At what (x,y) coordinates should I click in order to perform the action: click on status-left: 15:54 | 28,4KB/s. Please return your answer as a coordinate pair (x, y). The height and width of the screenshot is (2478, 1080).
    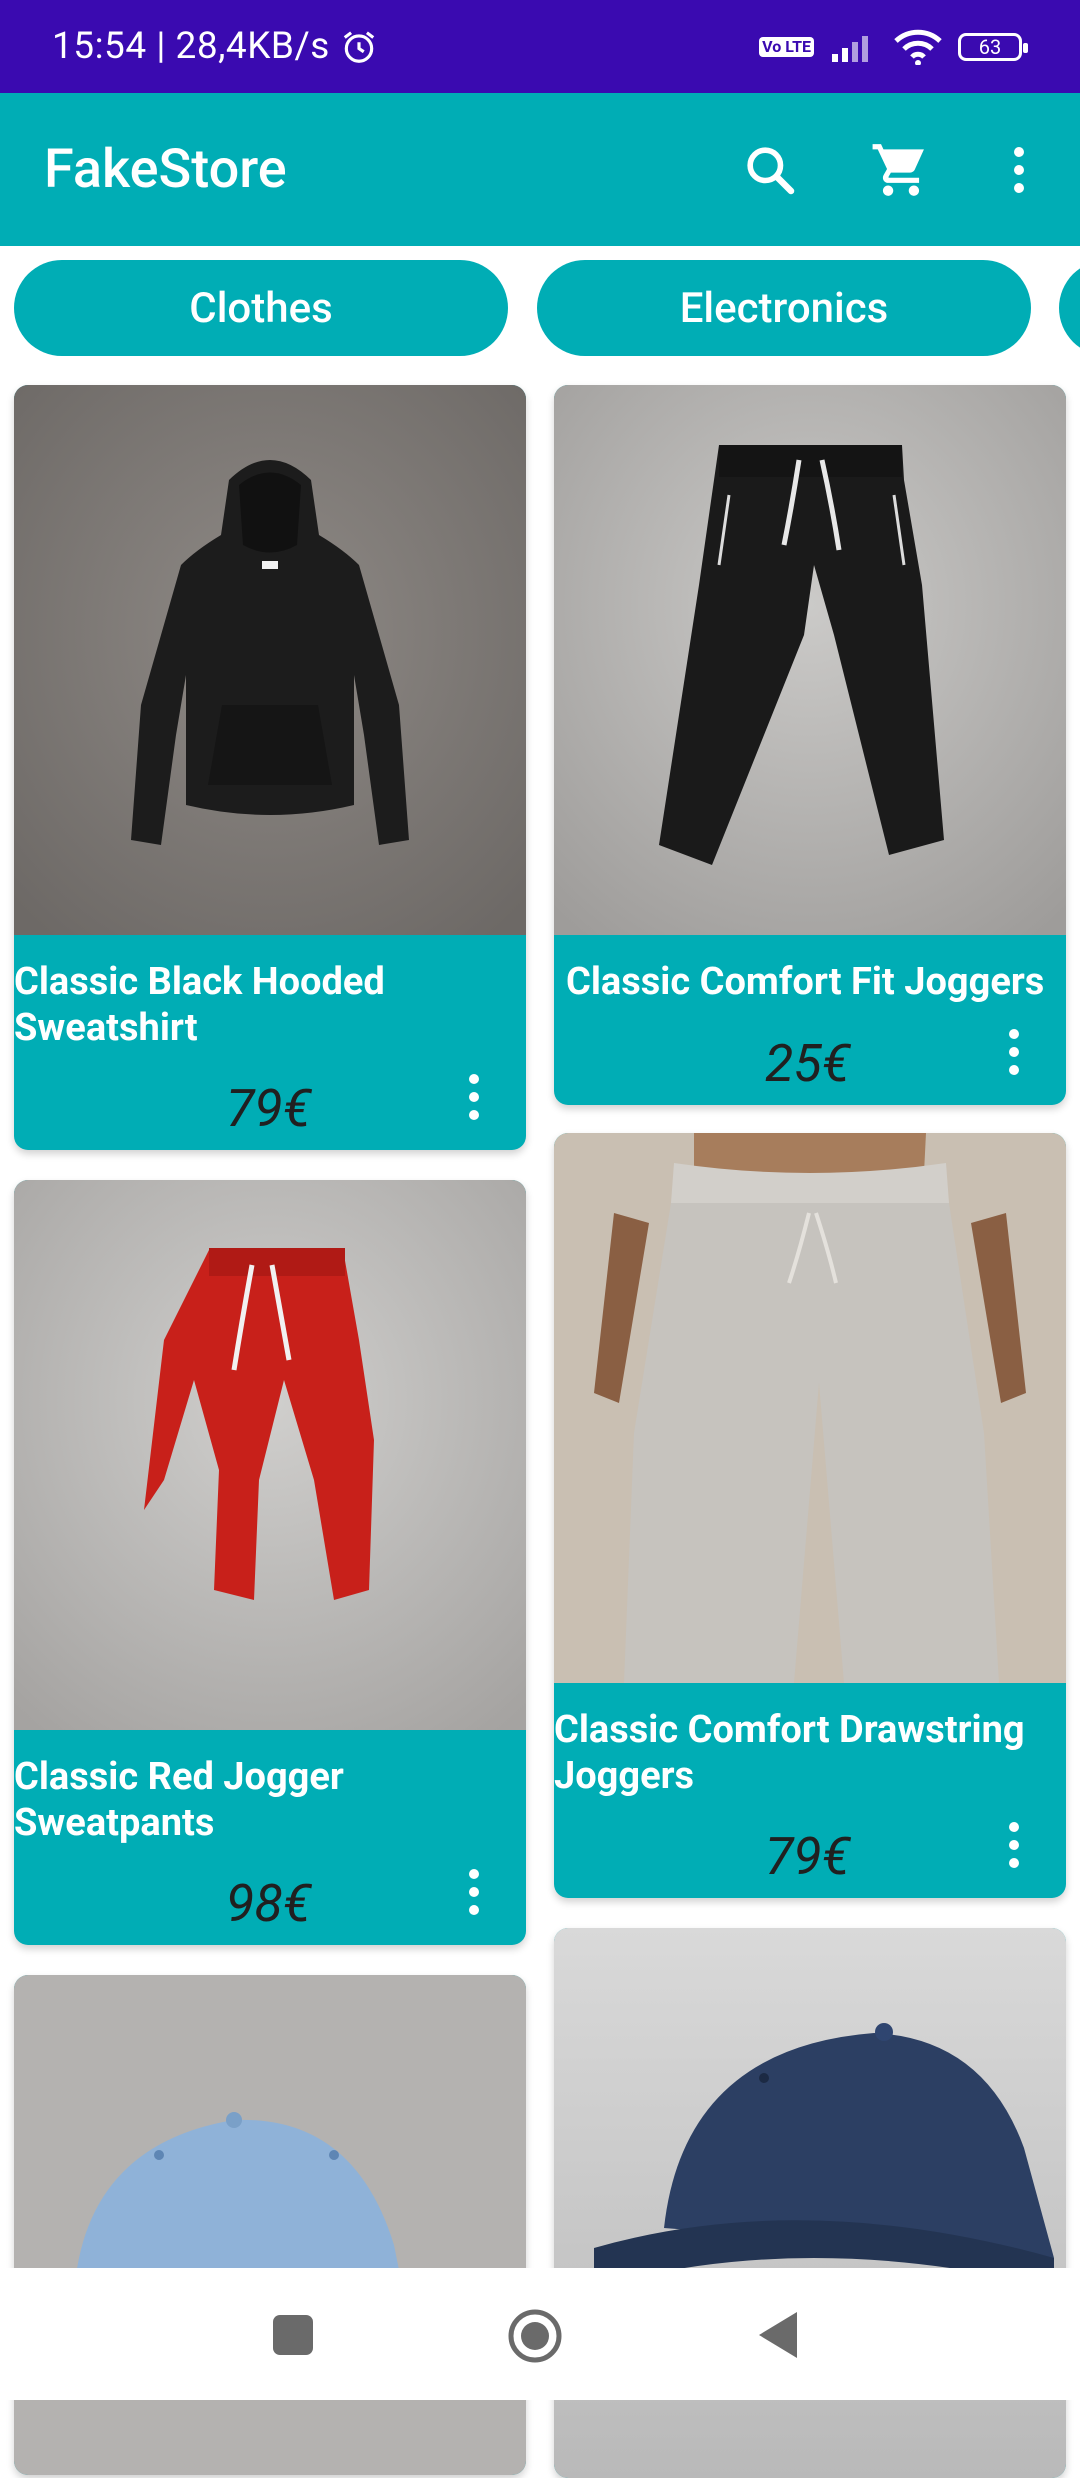
    Looking at the image, I should click on (215, 46).